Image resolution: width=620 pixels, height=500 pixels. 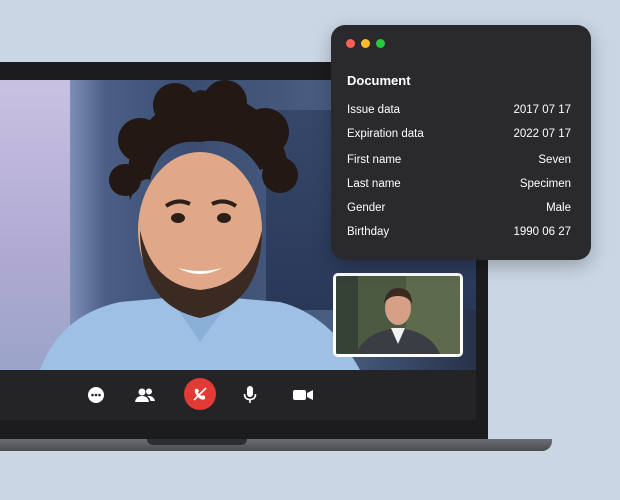 I want to click on microphone-button, so click(x=250, y=395).